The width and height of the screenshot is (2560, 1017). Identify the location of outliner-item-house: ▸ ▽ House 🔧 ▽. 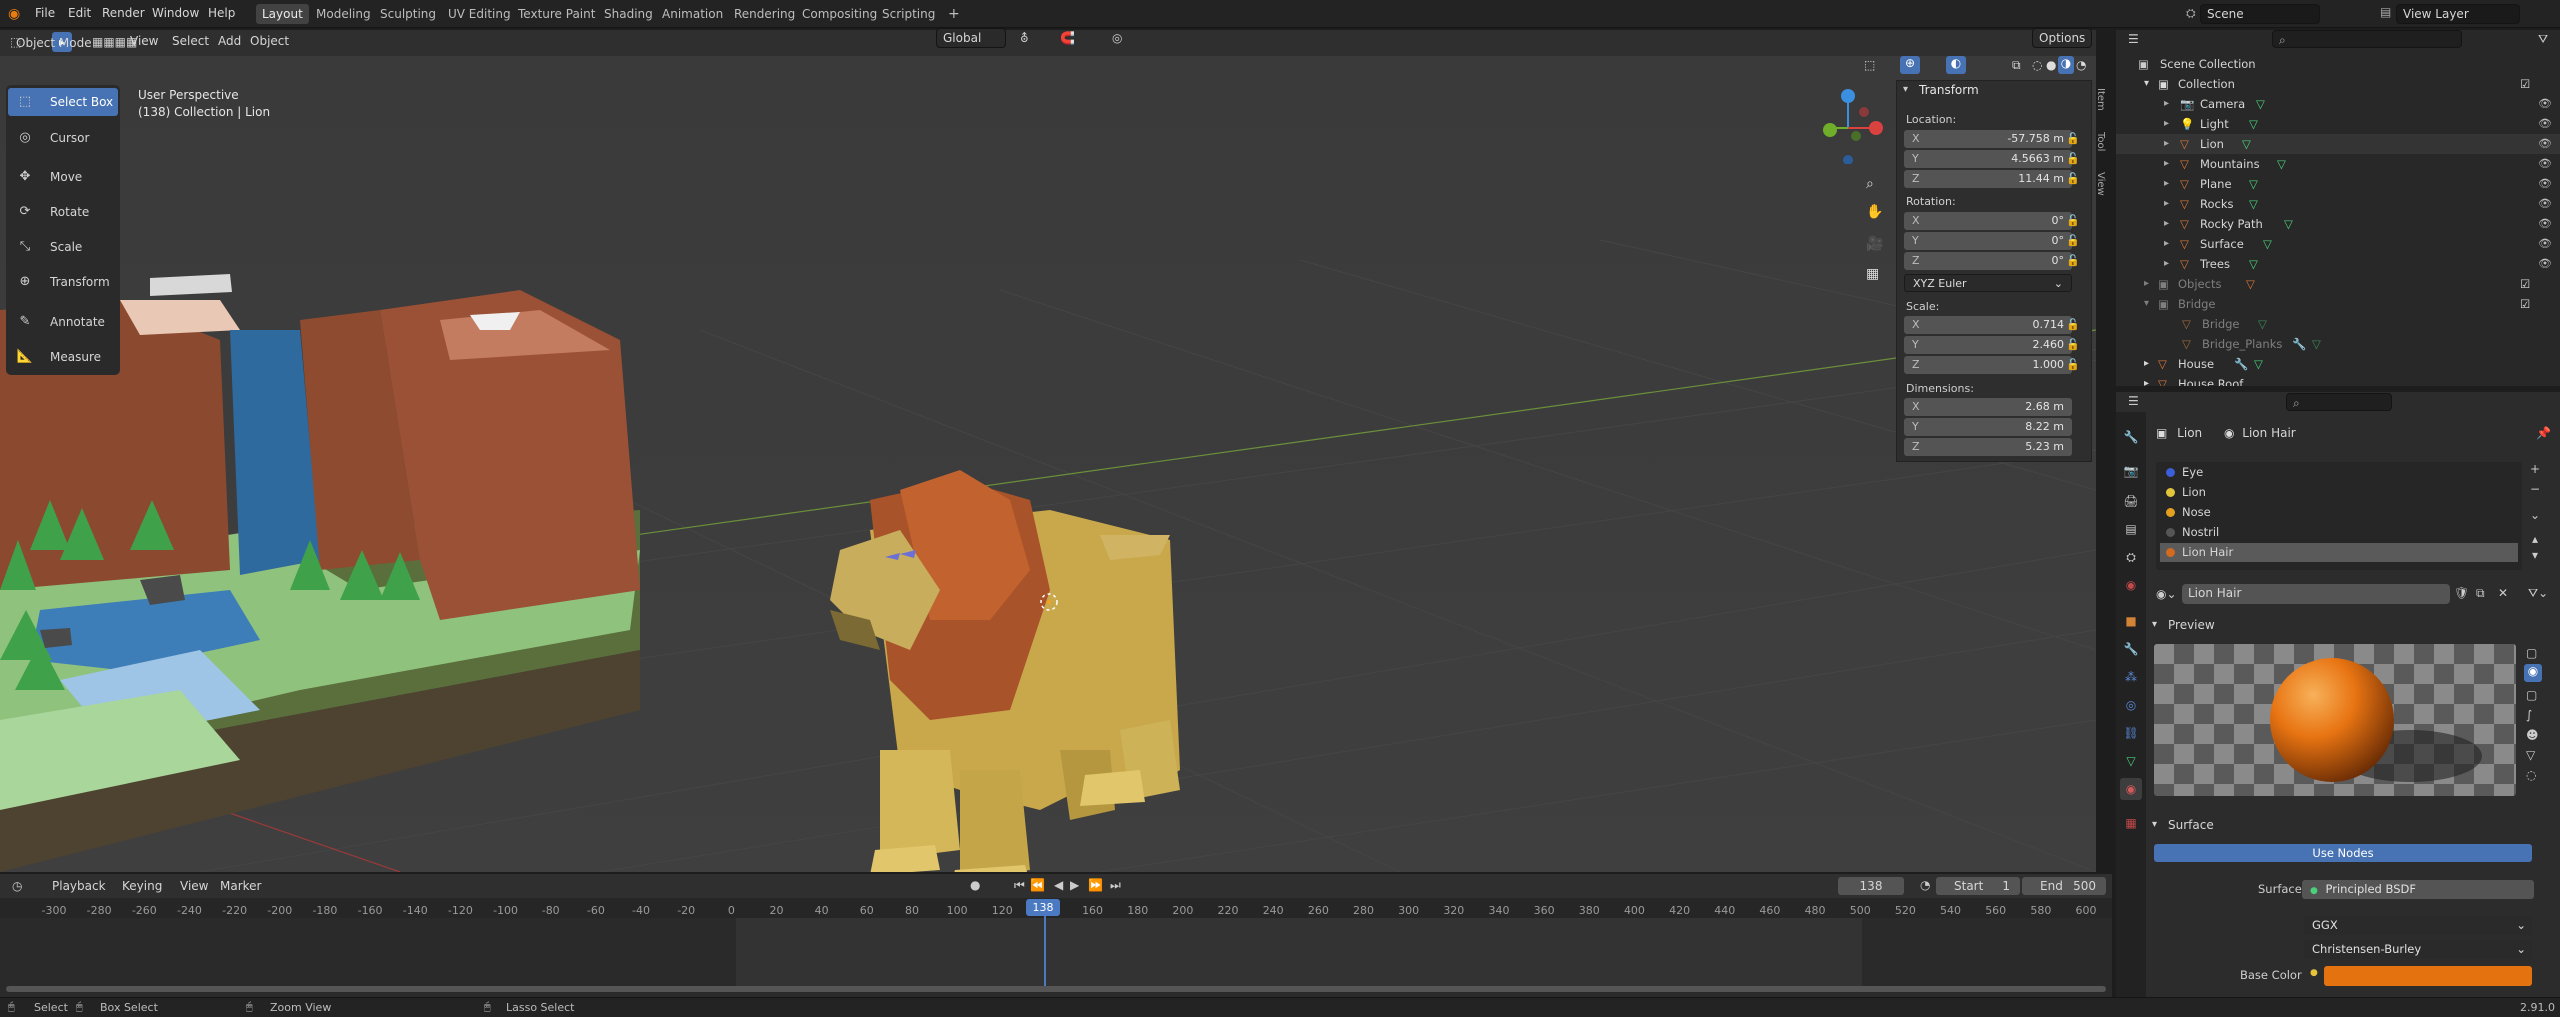
(2338, 364).